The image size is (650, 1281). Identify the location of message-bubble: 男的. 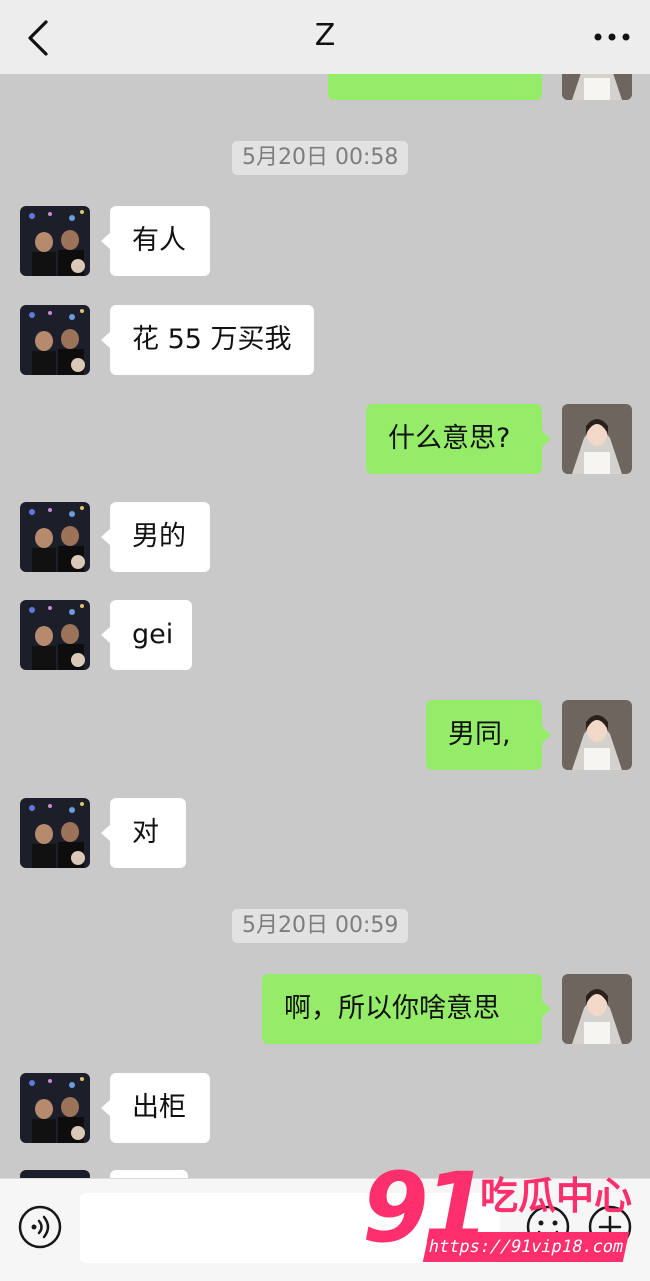
(155, 537).